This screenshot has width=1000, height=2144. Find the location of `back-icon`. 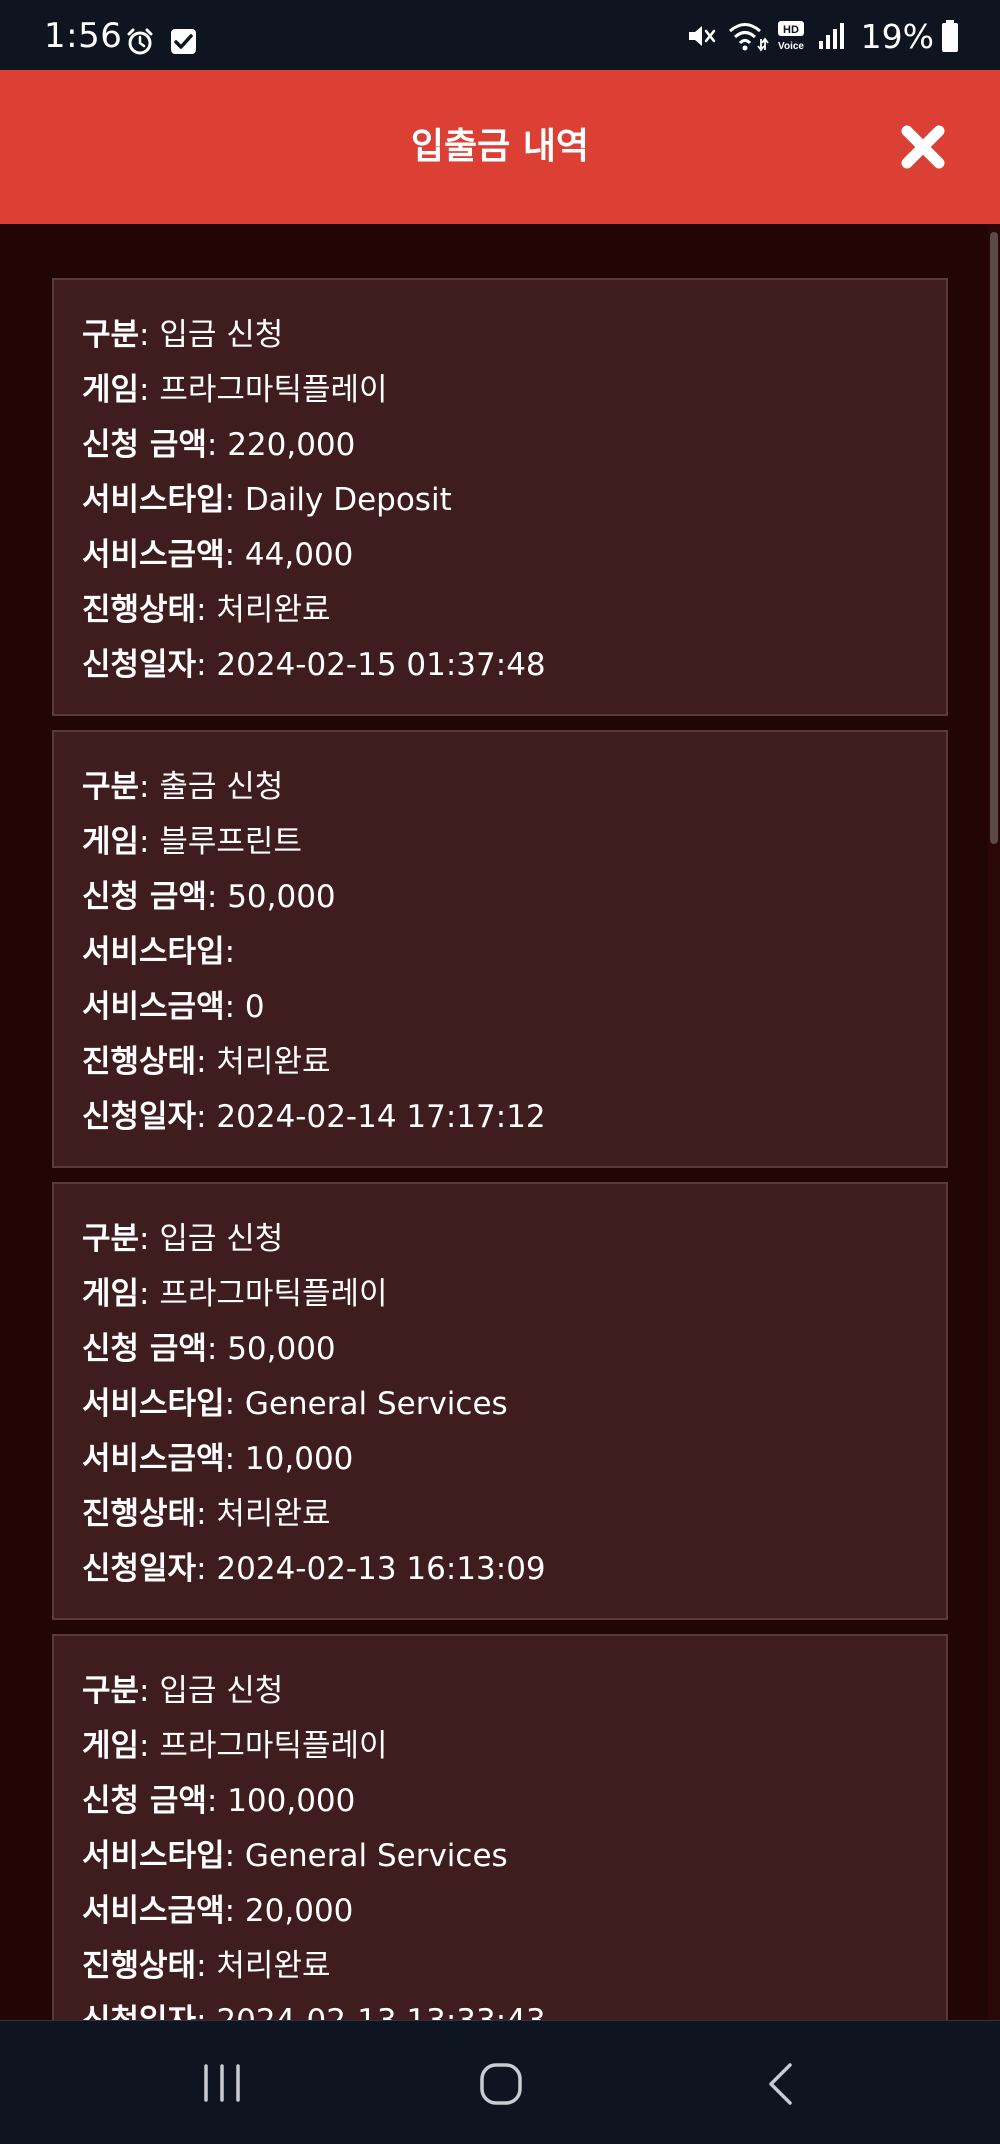

back-icon is located at coordinates (780, 2084).